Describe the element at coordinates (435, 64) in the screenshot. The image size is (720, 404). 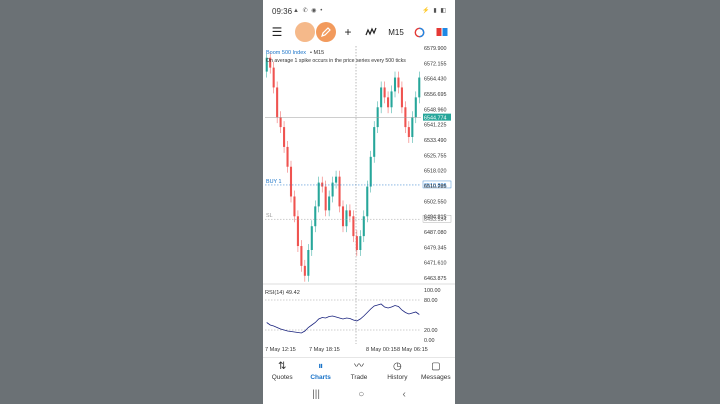
I see `price-axis-label: 6572.155` at that location.